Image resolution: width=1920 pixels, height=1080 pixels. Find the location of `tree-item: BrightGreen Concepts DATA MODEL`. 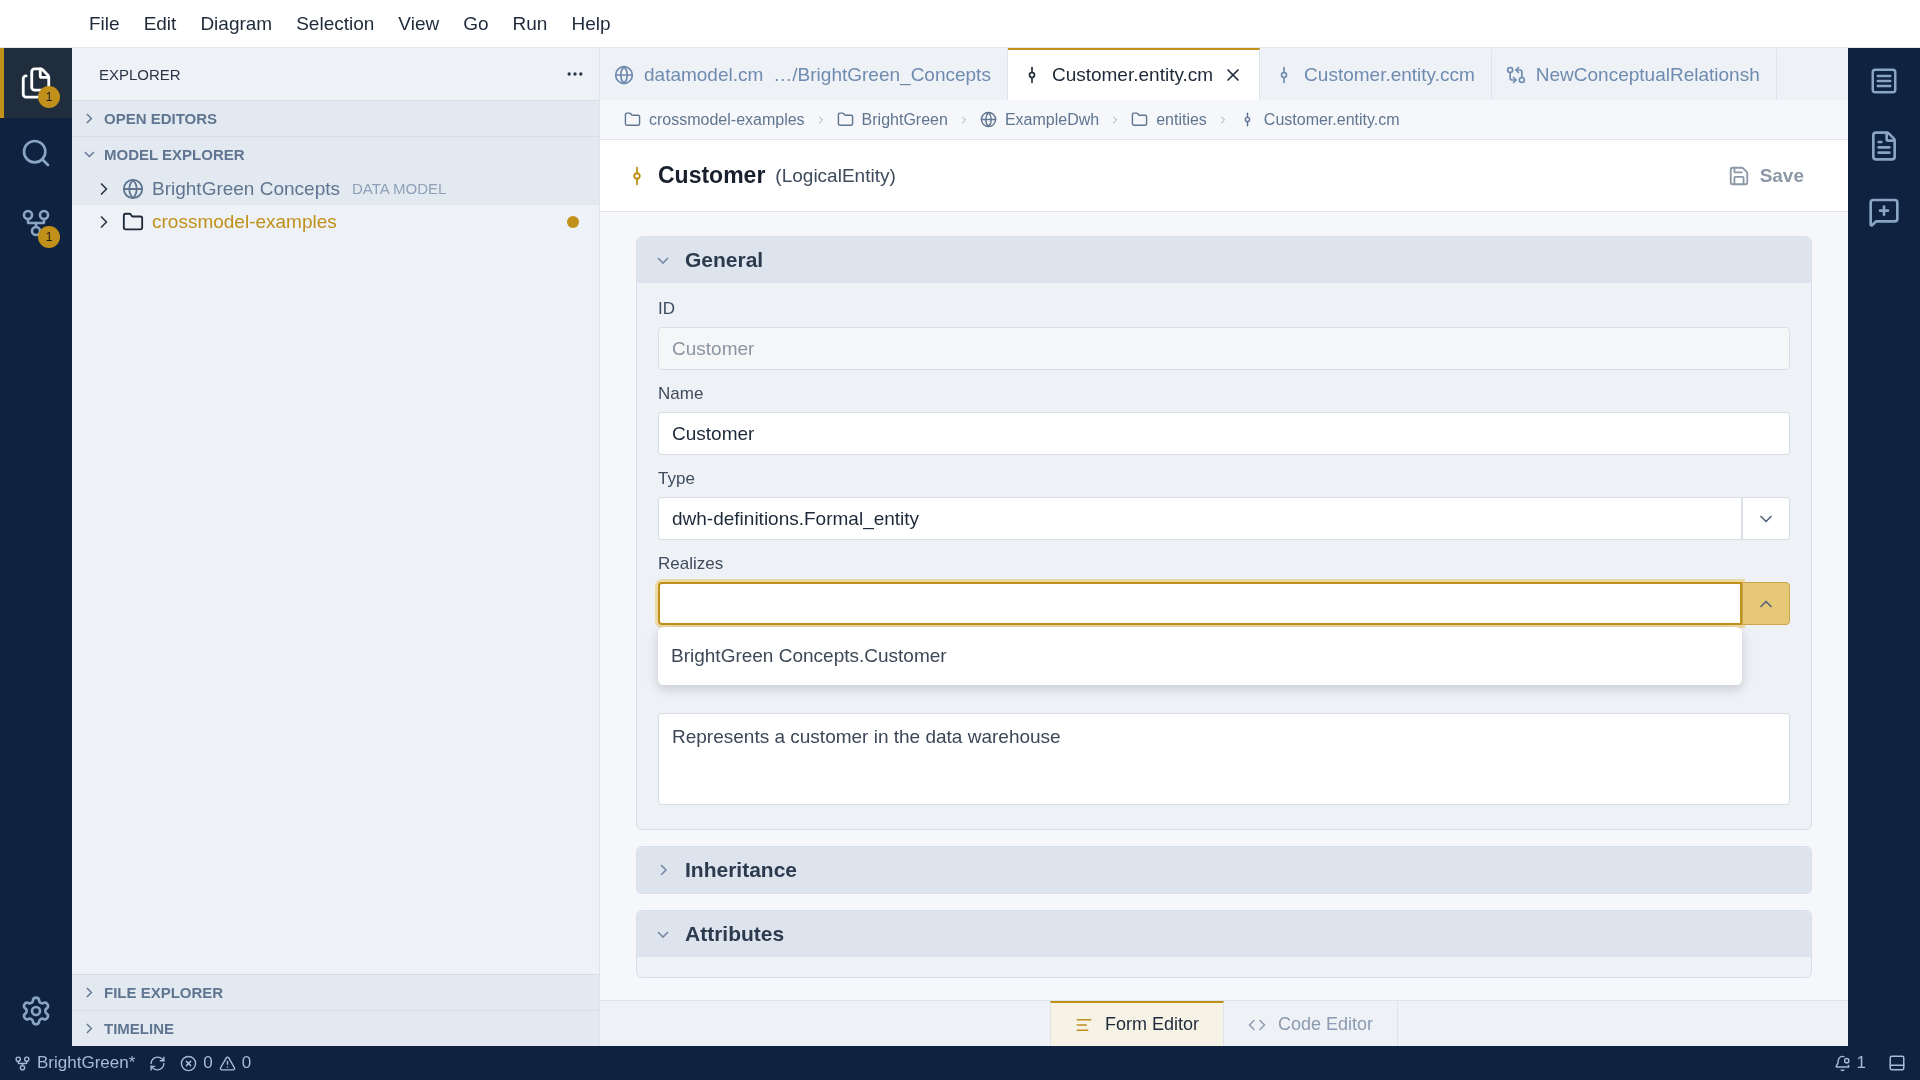

tree-item: BrightGreen Concepts DATA MODEL is located at coordinates (335, 188).